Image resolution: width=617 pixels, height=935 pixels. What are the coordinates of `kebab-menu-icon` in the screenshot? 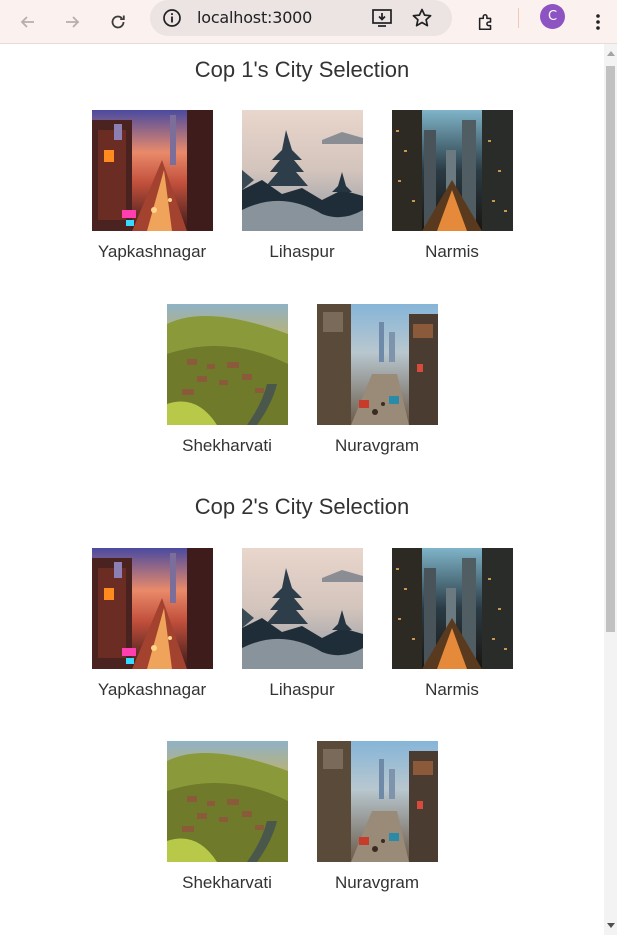 It's located at (598, 22).